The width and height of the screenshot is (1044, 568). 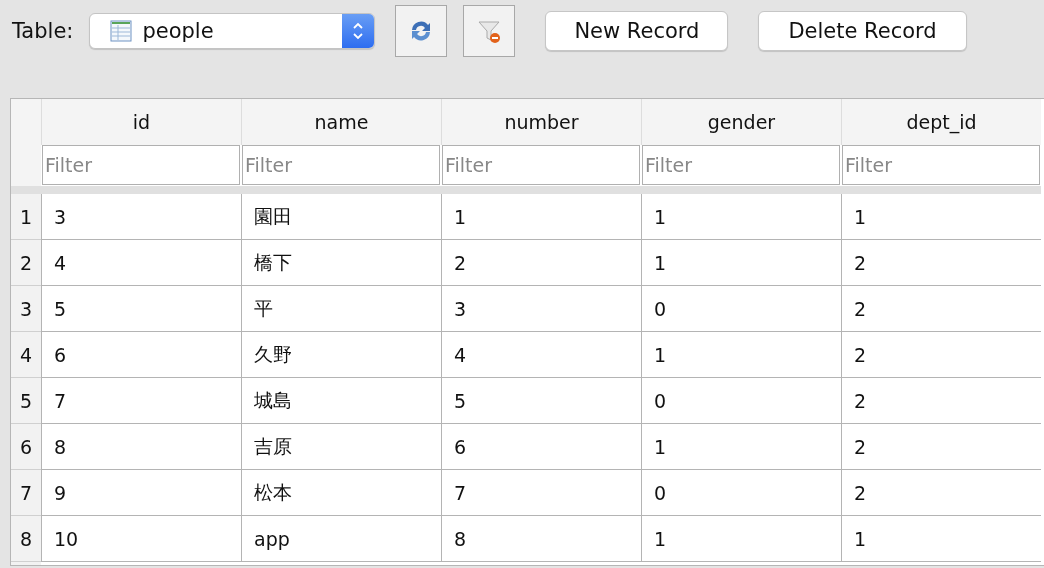 What do you see at coordinates (341, 401) in the screenshot?
I see `table-cell: 城島` at bounding box center [341, 401].